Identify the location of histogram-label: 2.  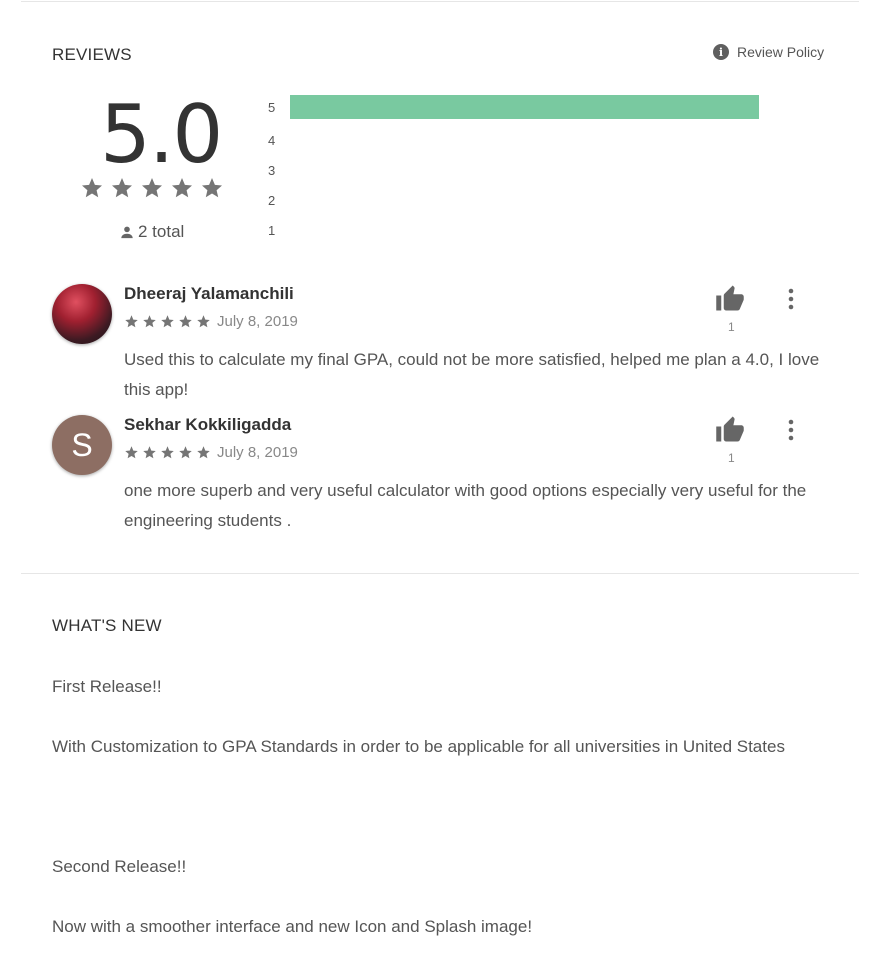
(272, 200).